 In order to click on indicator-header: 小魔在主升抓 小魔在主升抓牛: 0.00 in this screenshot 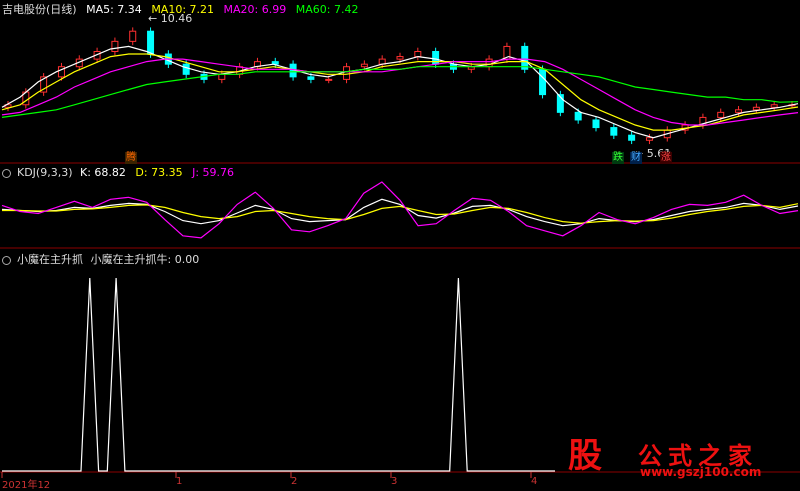, I will do `click(103, 258)`.